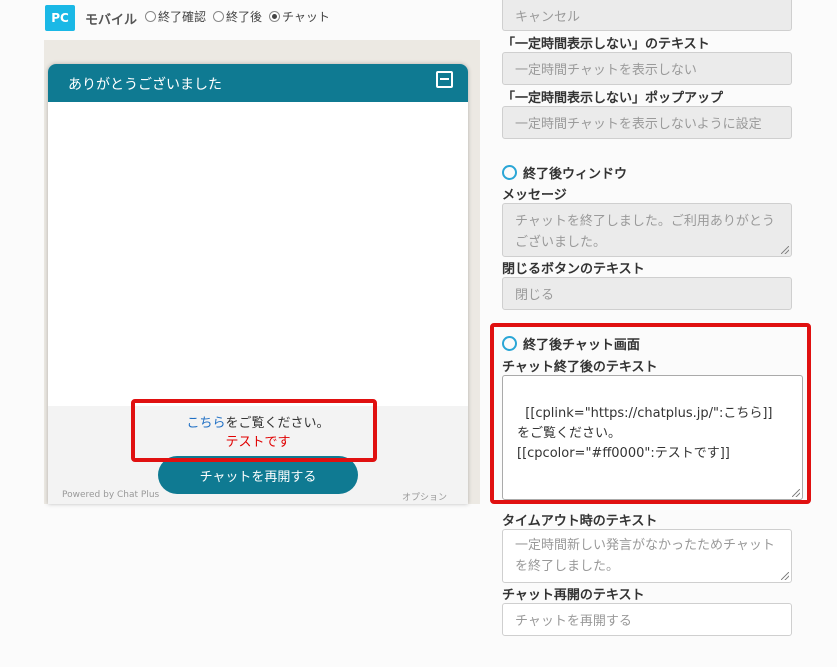 The width and height of the screenshot is (837, 667). What do you see at coordinates (145, 85) in the screenshot?
I see `chat-title: ありがとうございました` at bounding box center [145, 85].